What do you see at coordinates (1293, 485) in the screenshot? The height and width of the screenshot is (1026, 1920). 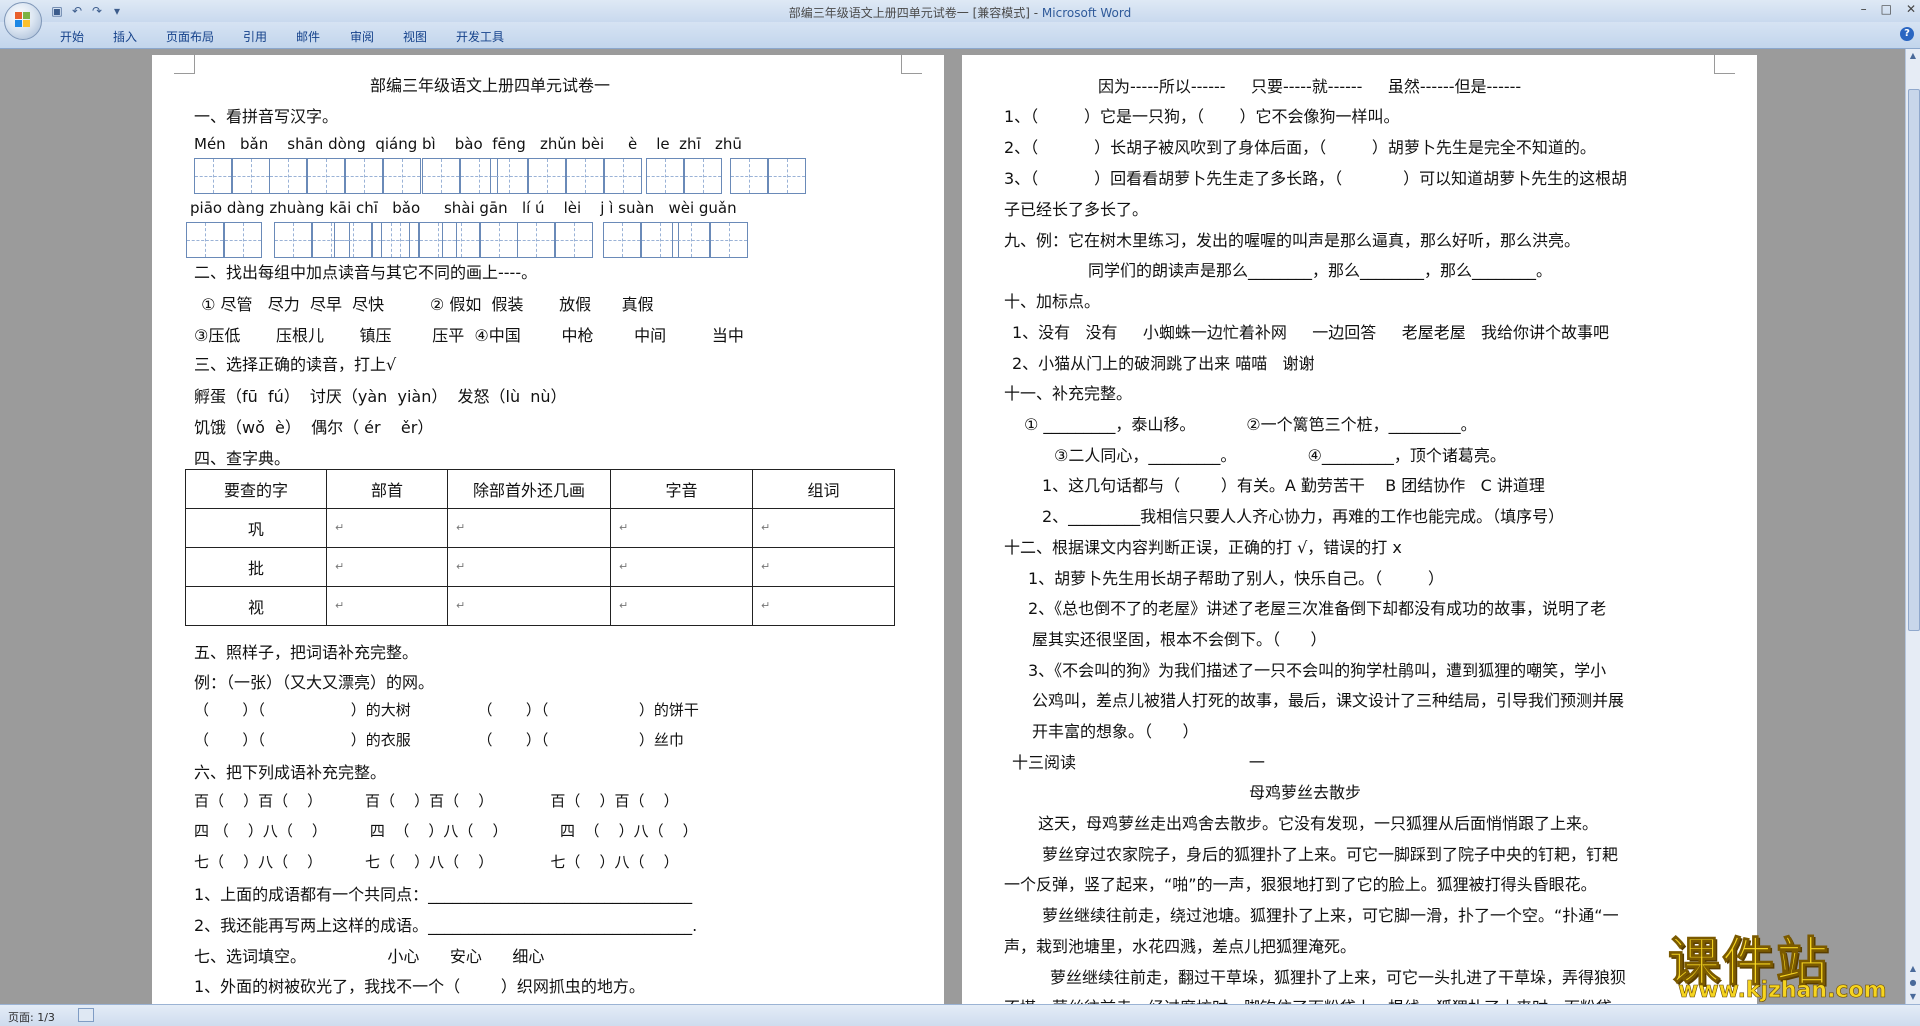 I see `question-line: 1、这几句话都与（ ）有关。A 勤劳苦干 B 团结协作 C 讲道理` at bounding box center [1293, 485].